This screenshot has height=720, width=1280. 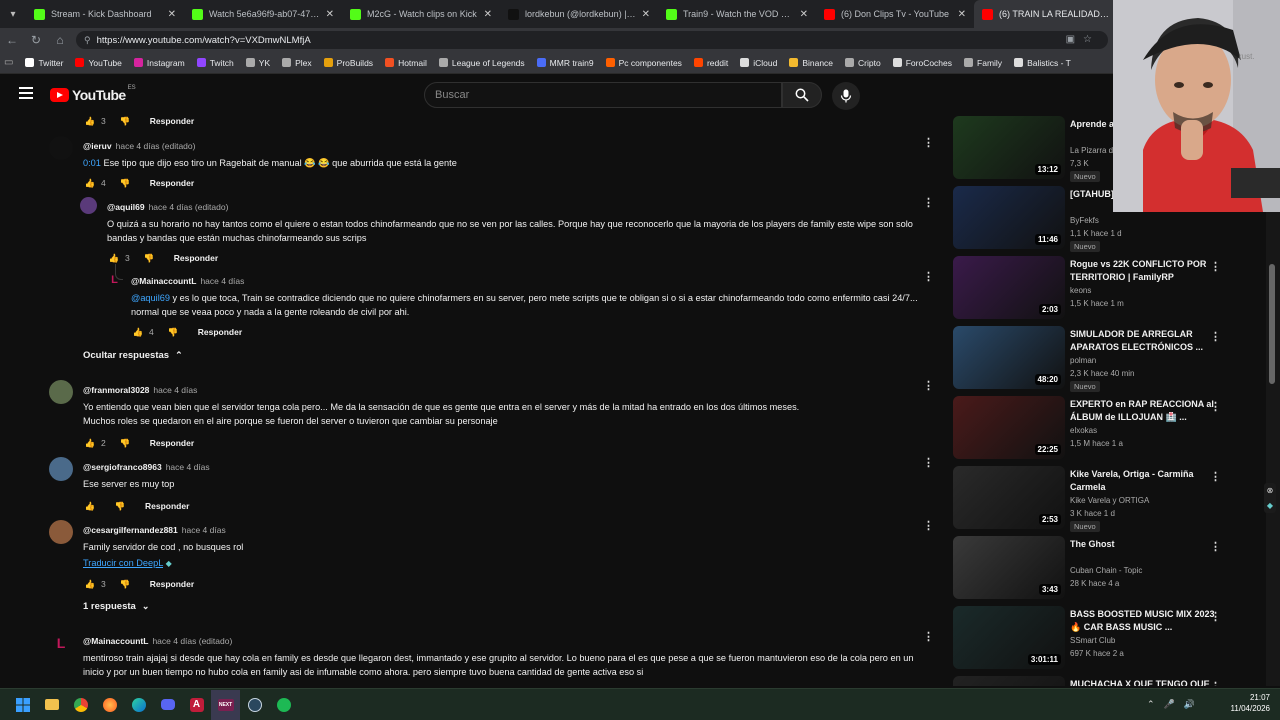 What do you see at coordinates (116, 390) in the screenshot?
I see `comment-author: @franmoral3028` at bounding box center [116, 390].